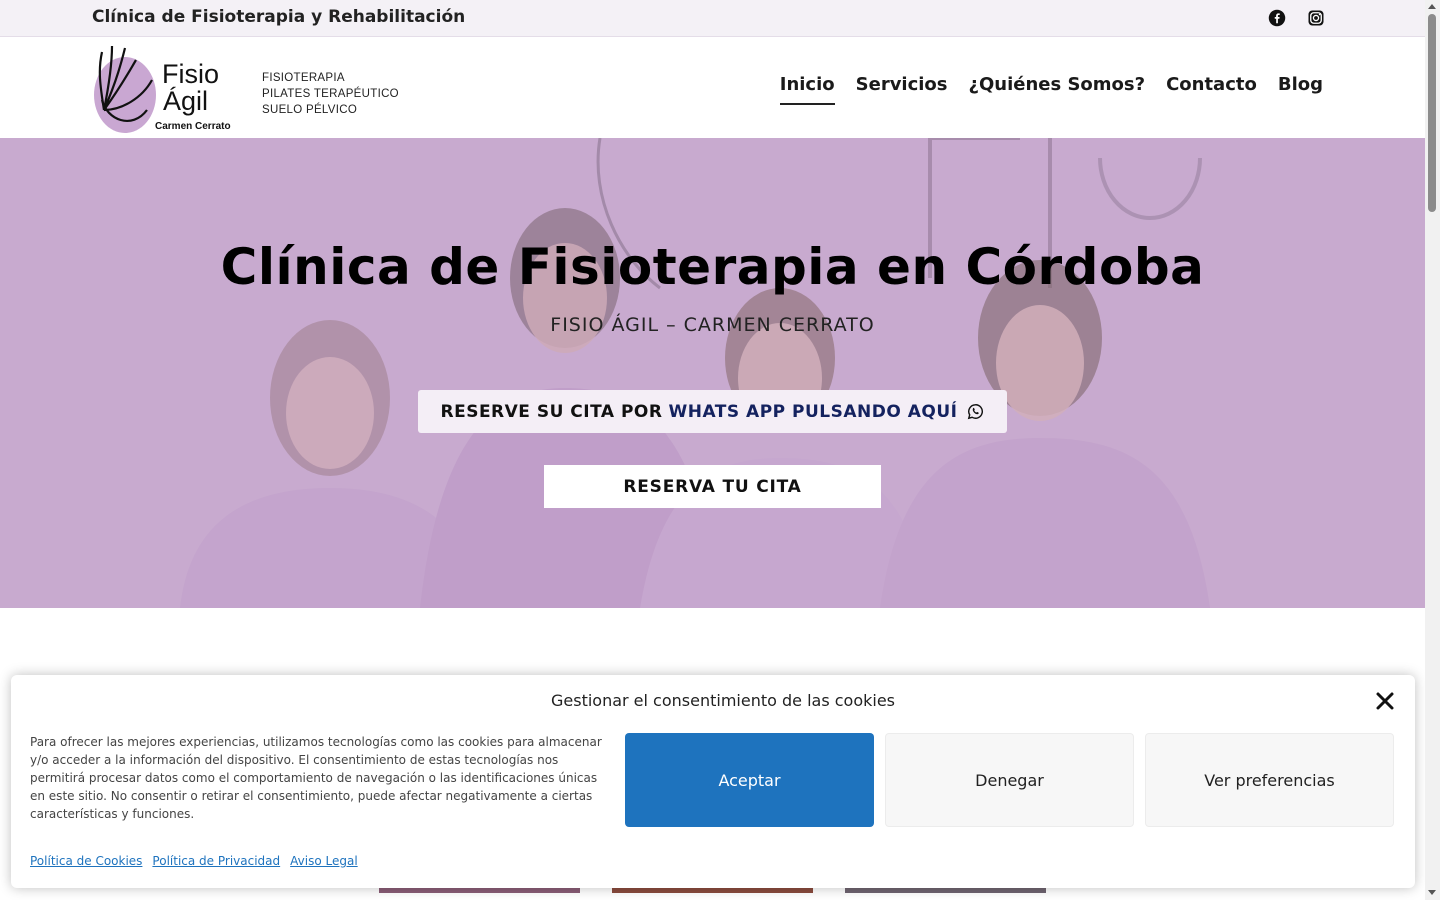 The height and width of the screenshot is (900, 1440). What do you see at coordinates (1432, 113) in the screenshot?
I see `scrollbar-thumb` at bounding box center [1432, 113].